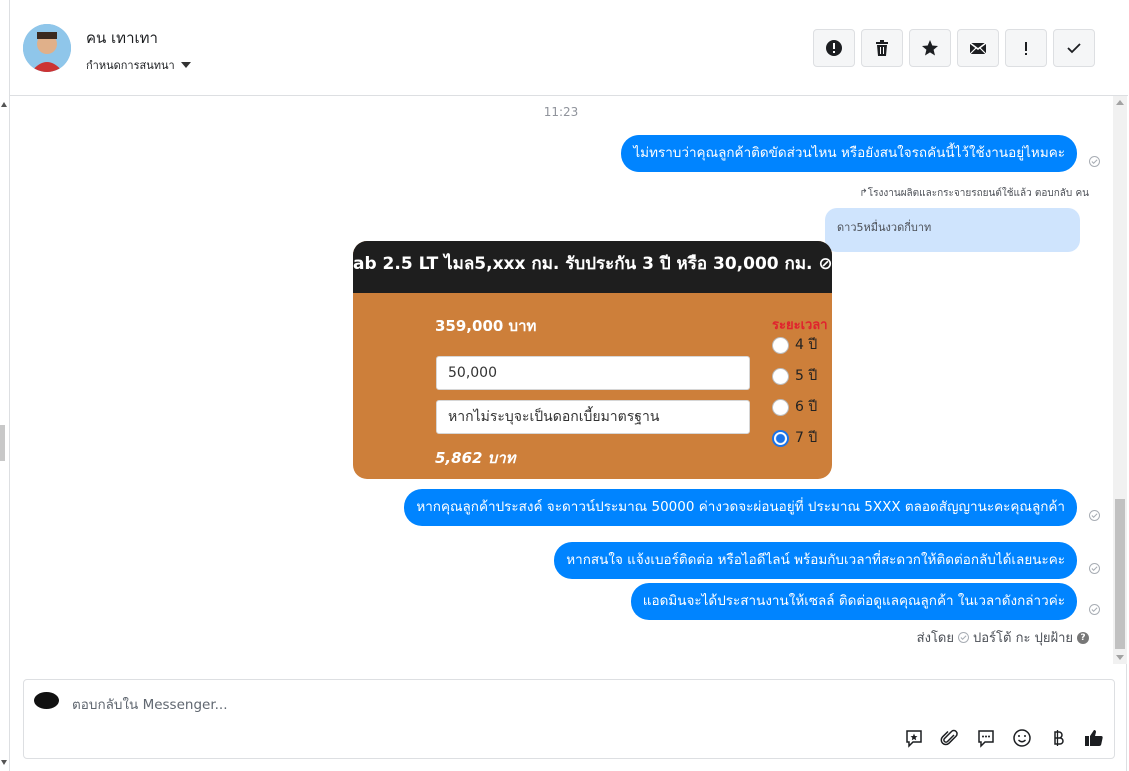  What do you see at coordinates (1120, 380) in the screenshot?
I see `thread-scrollbar` at bounding box center [1120, 380].